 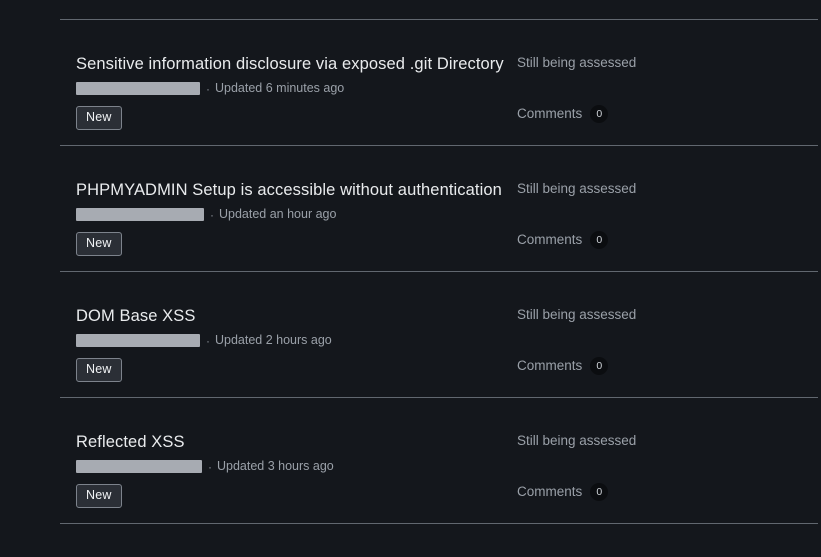 I want to click on row-primary-column: Reflected XSS · Updated 3 hours ago New, so click(x=205, y=453).